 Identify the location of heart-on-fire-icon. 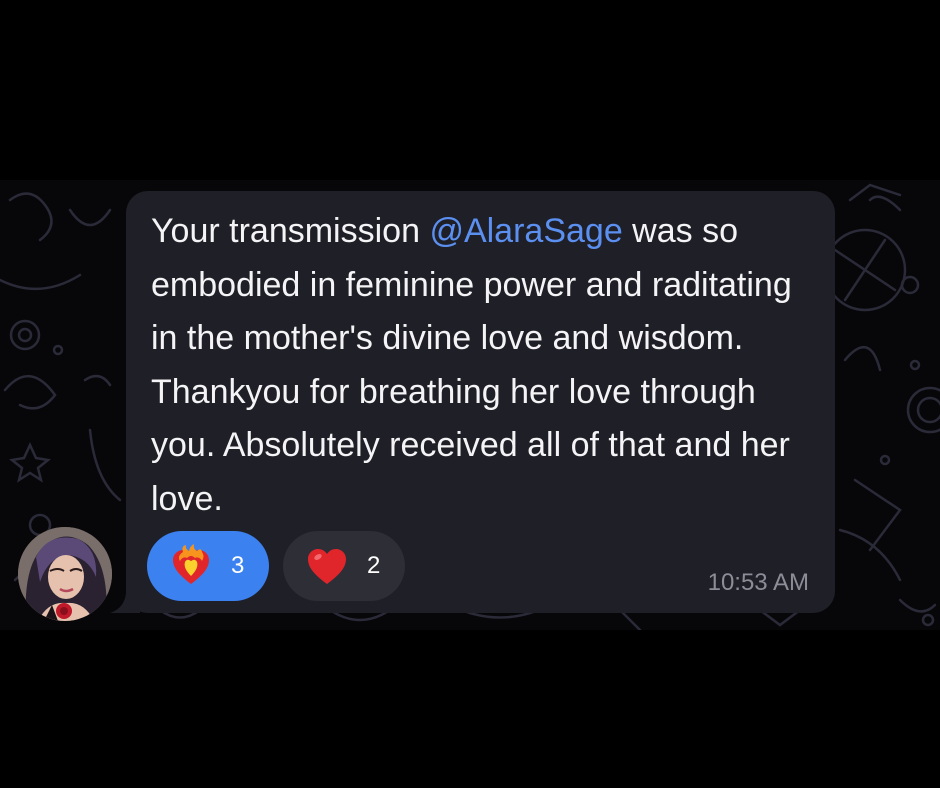
(191, 564).